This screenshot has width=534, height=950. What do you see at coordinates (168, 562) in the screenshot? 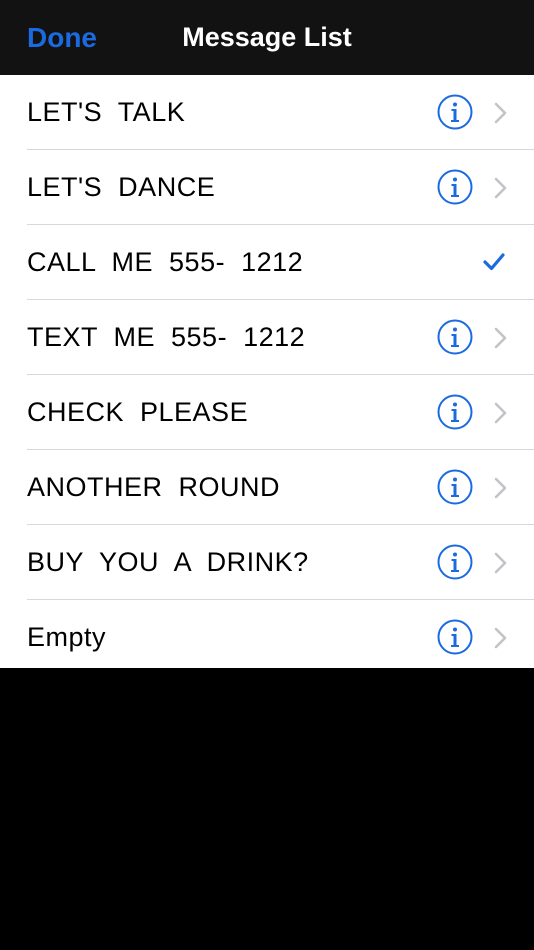
I see `list-item-label: BUY YOU A DRINK?` at bounding box center [168, 562].